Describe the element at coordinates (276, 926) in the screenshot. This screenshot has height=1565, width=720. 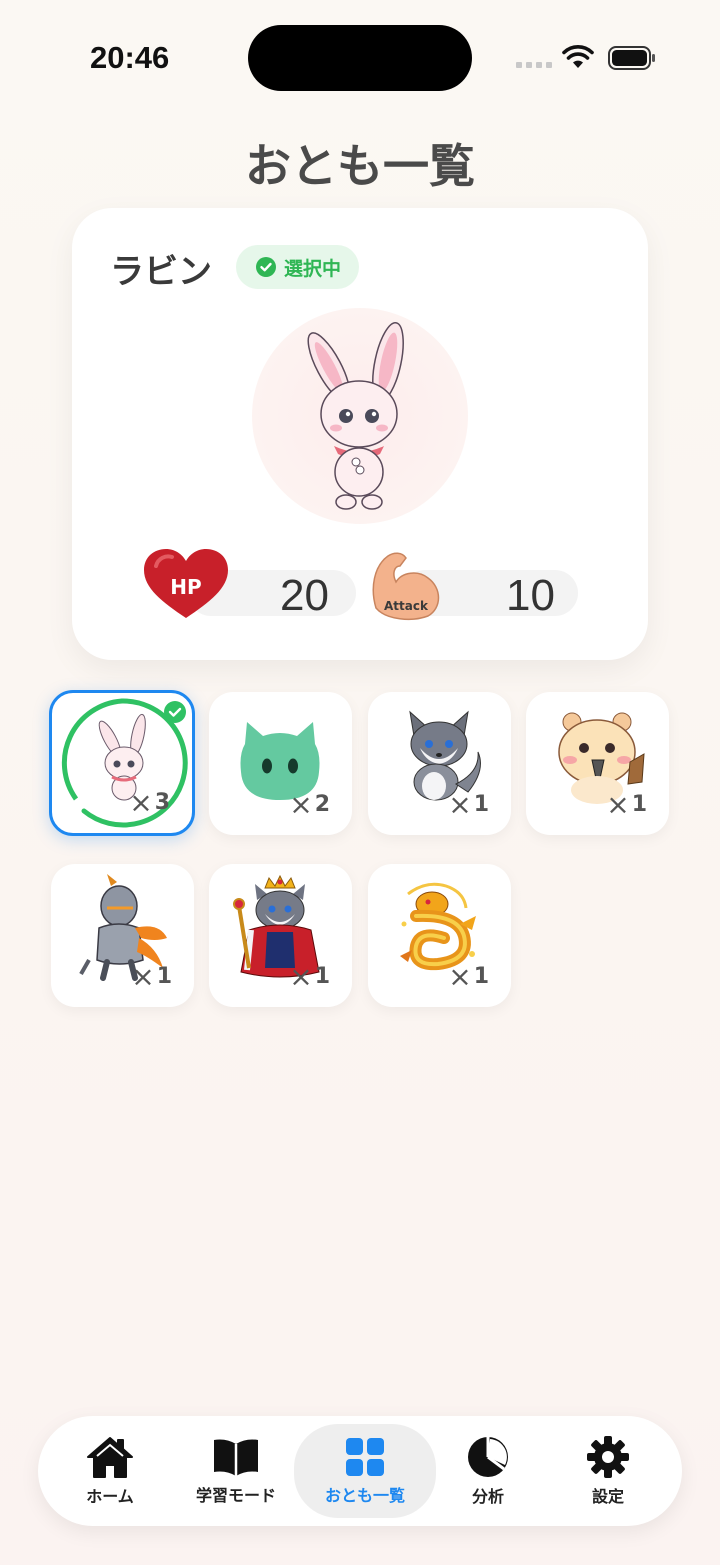
I see `king-cat-thumbnail` at that location.